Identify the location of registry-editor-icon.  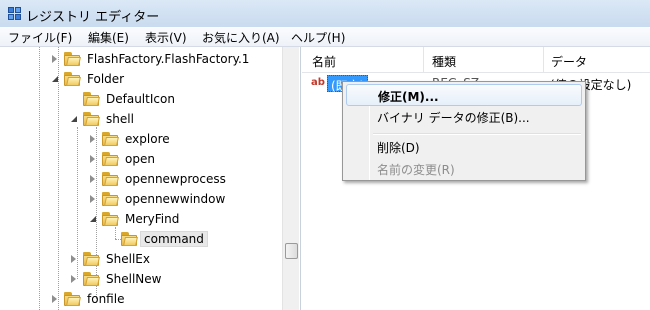
(14, 13).